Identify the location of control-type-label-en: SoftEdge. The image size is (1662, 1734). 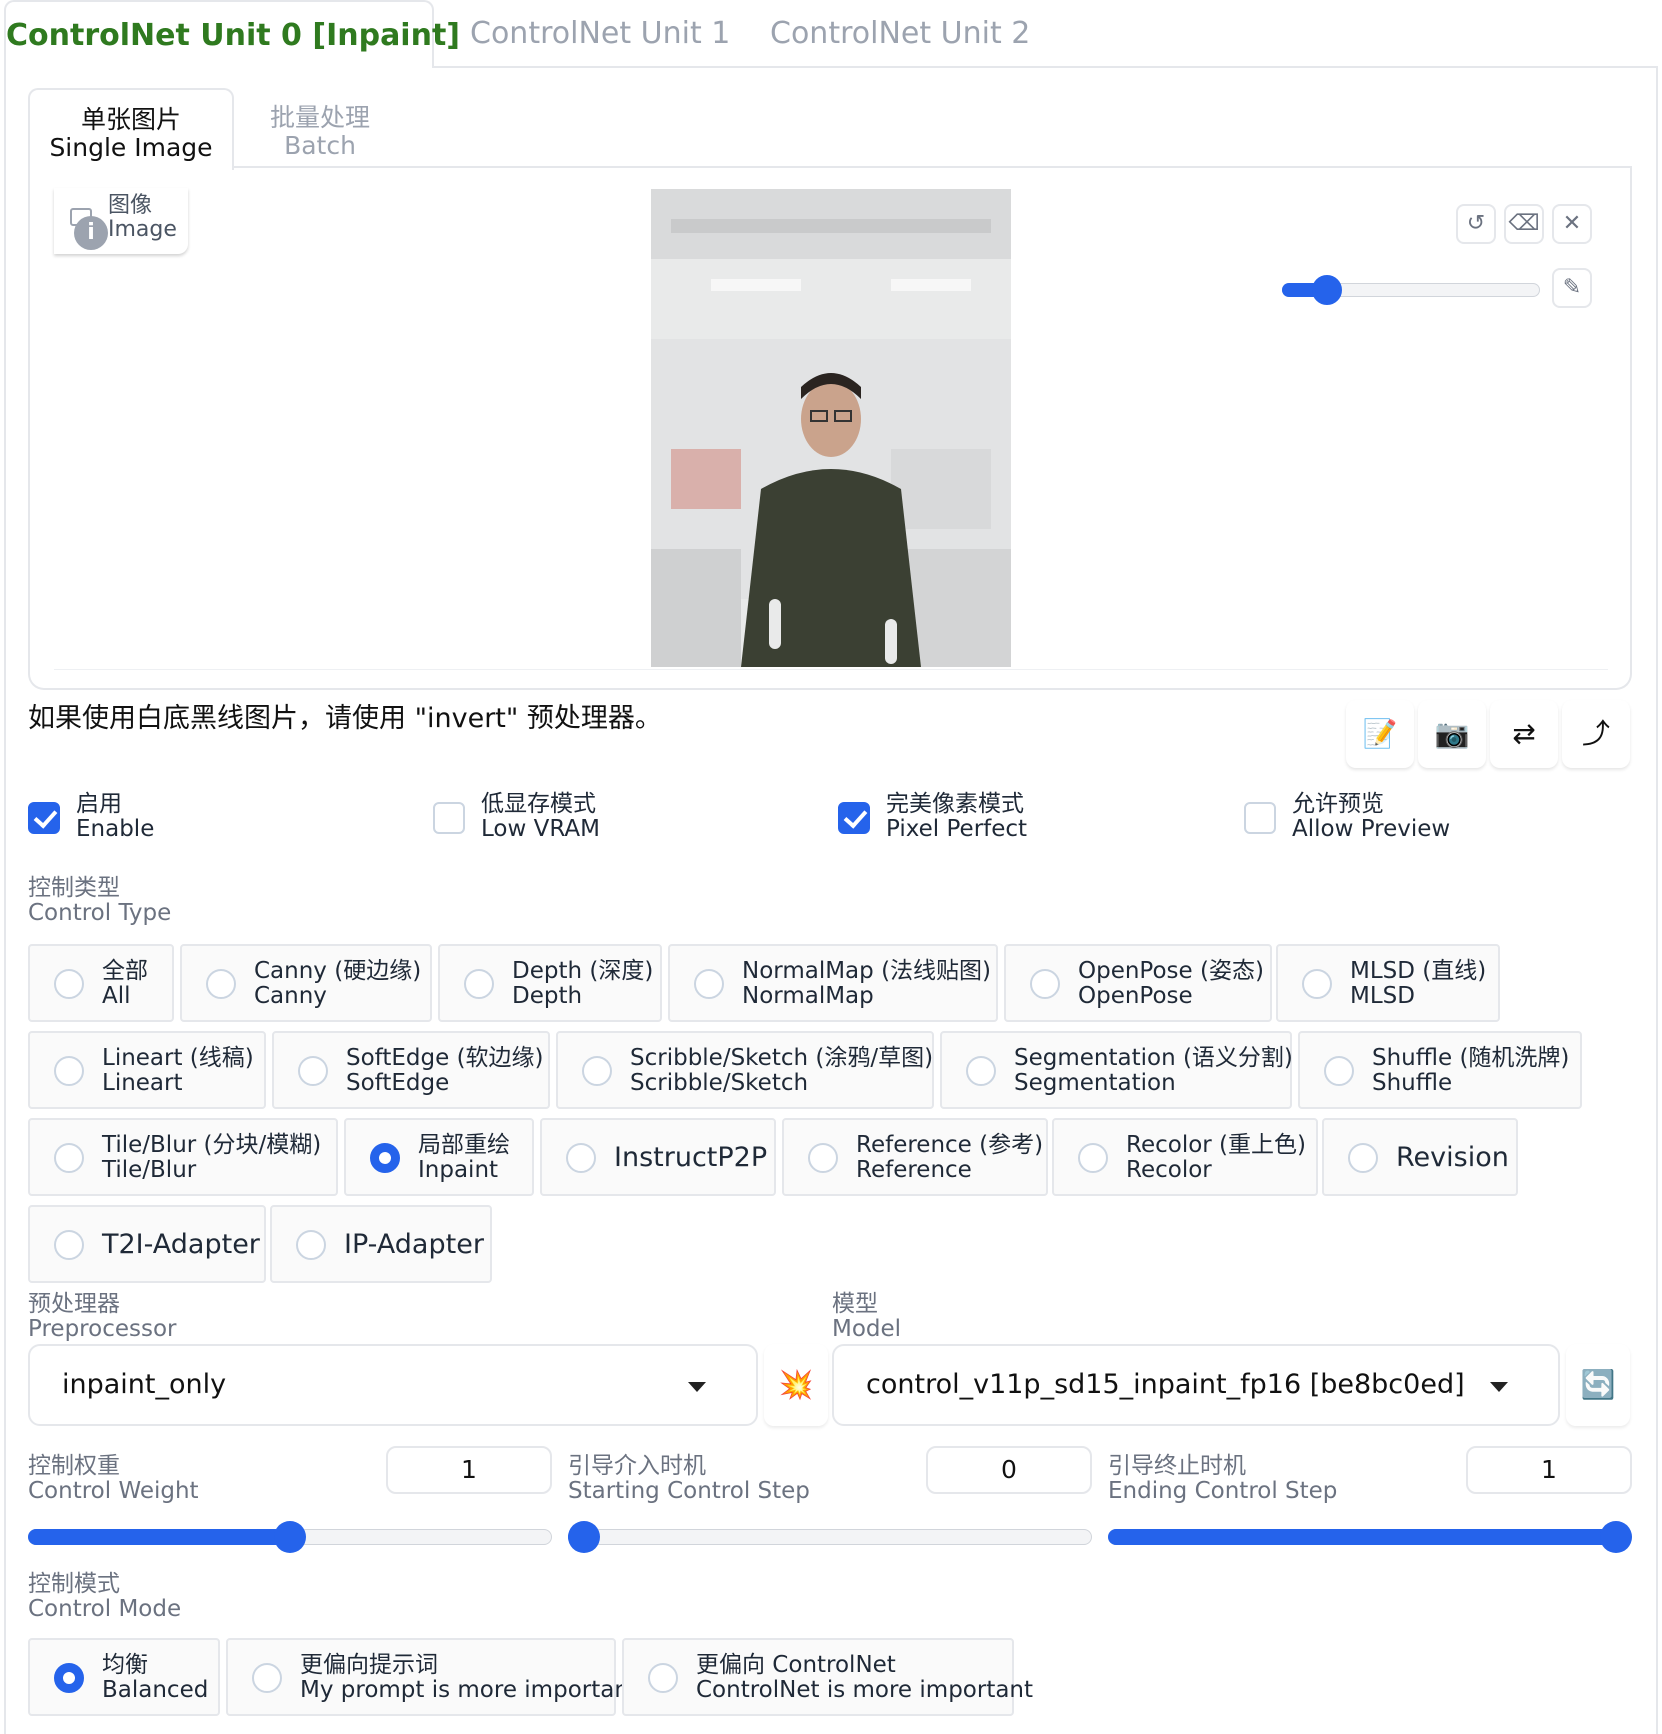
(398, 1083).